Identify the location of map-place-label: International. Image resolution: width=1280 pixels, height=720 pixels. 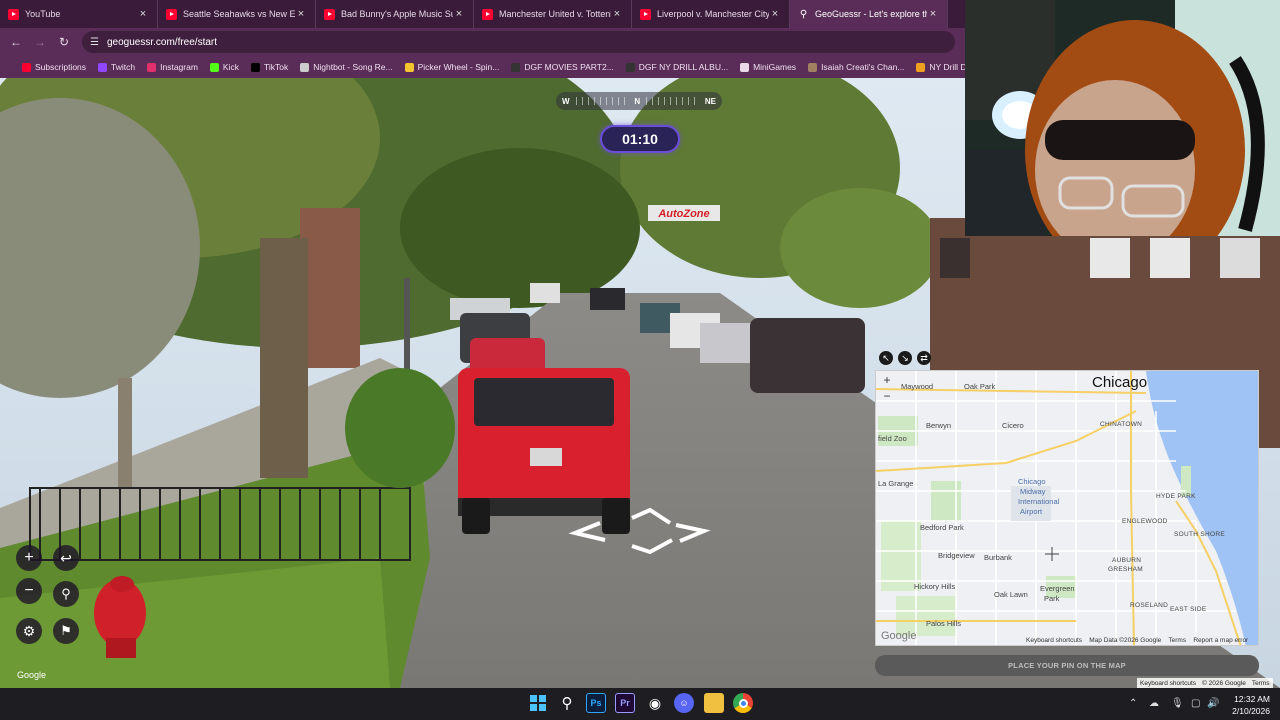
(1039, 501).